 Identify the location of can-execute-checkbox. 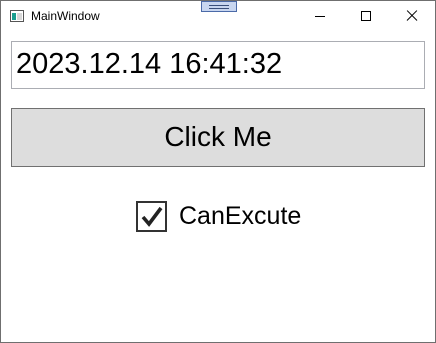
(151, 216).